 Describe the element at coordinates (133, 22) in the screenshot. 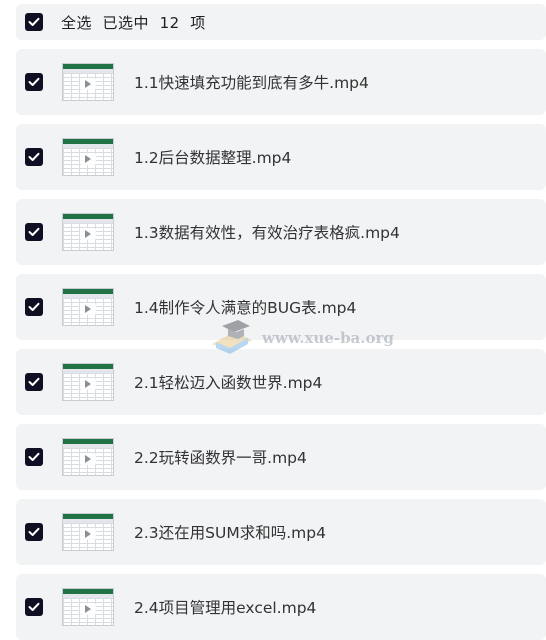

I see `selection-count-label: 全选 已选中 12 项` at that location.